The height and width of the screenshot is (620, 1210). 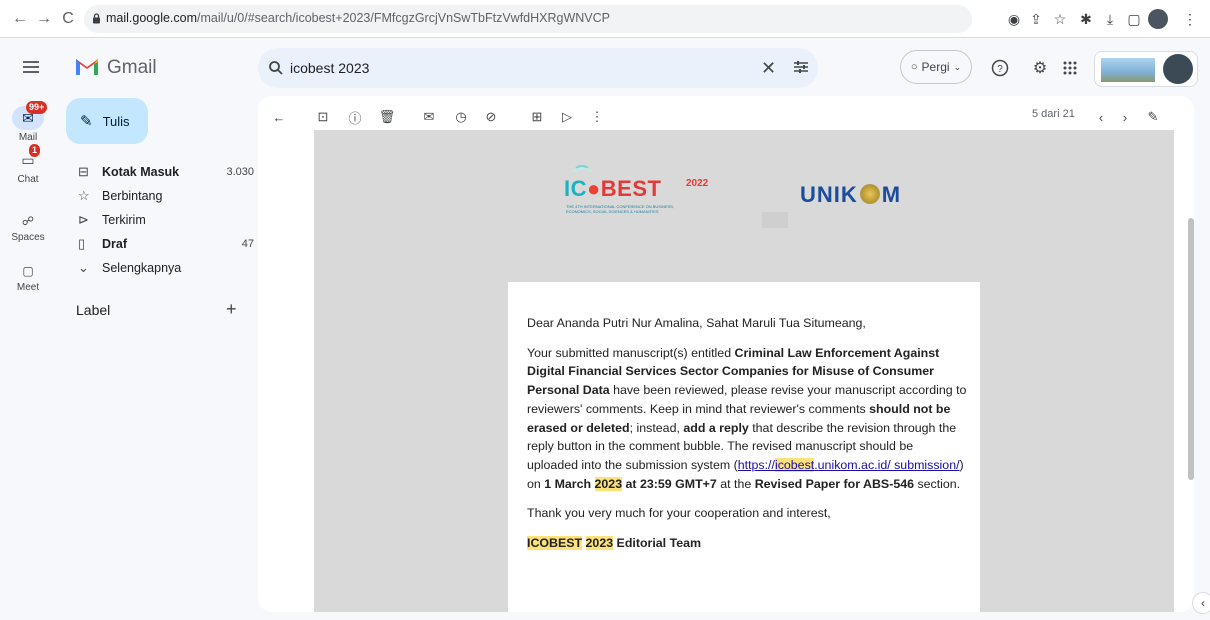 I want to click on workspace-logo, so click(x=1128, y=70).